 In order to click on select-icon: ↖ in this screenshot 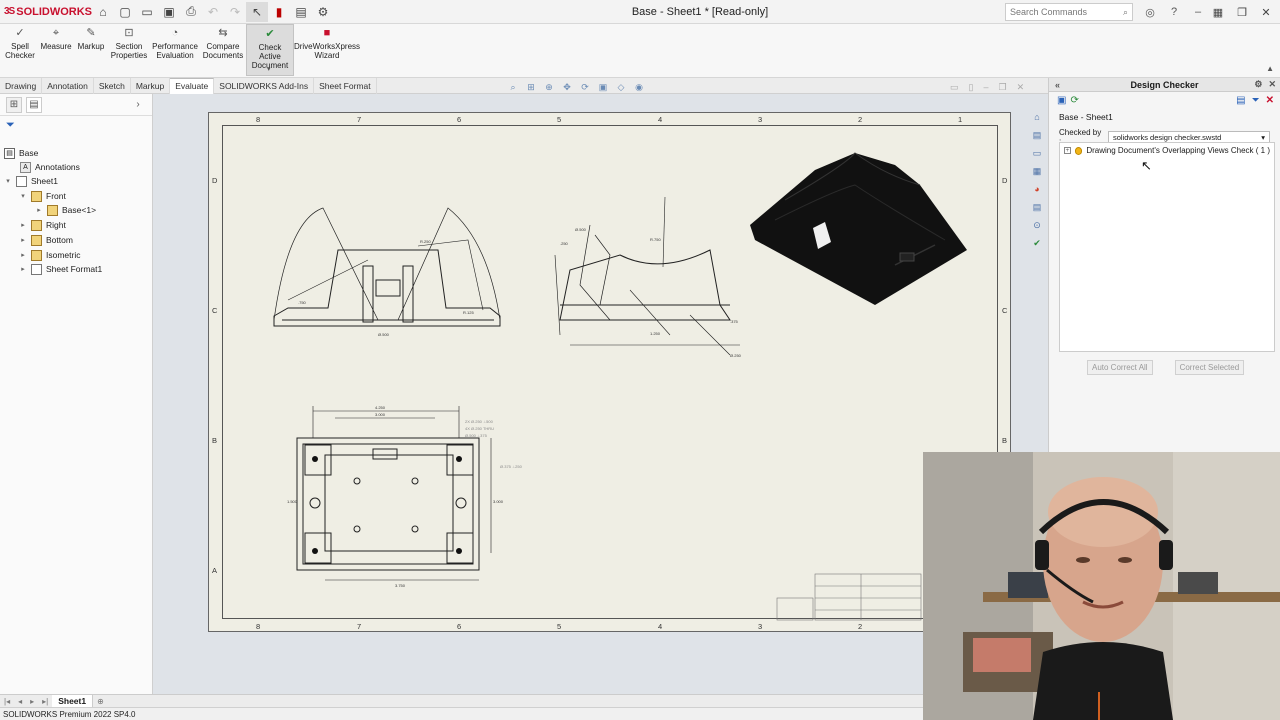, I will do `click(257, 11)`.